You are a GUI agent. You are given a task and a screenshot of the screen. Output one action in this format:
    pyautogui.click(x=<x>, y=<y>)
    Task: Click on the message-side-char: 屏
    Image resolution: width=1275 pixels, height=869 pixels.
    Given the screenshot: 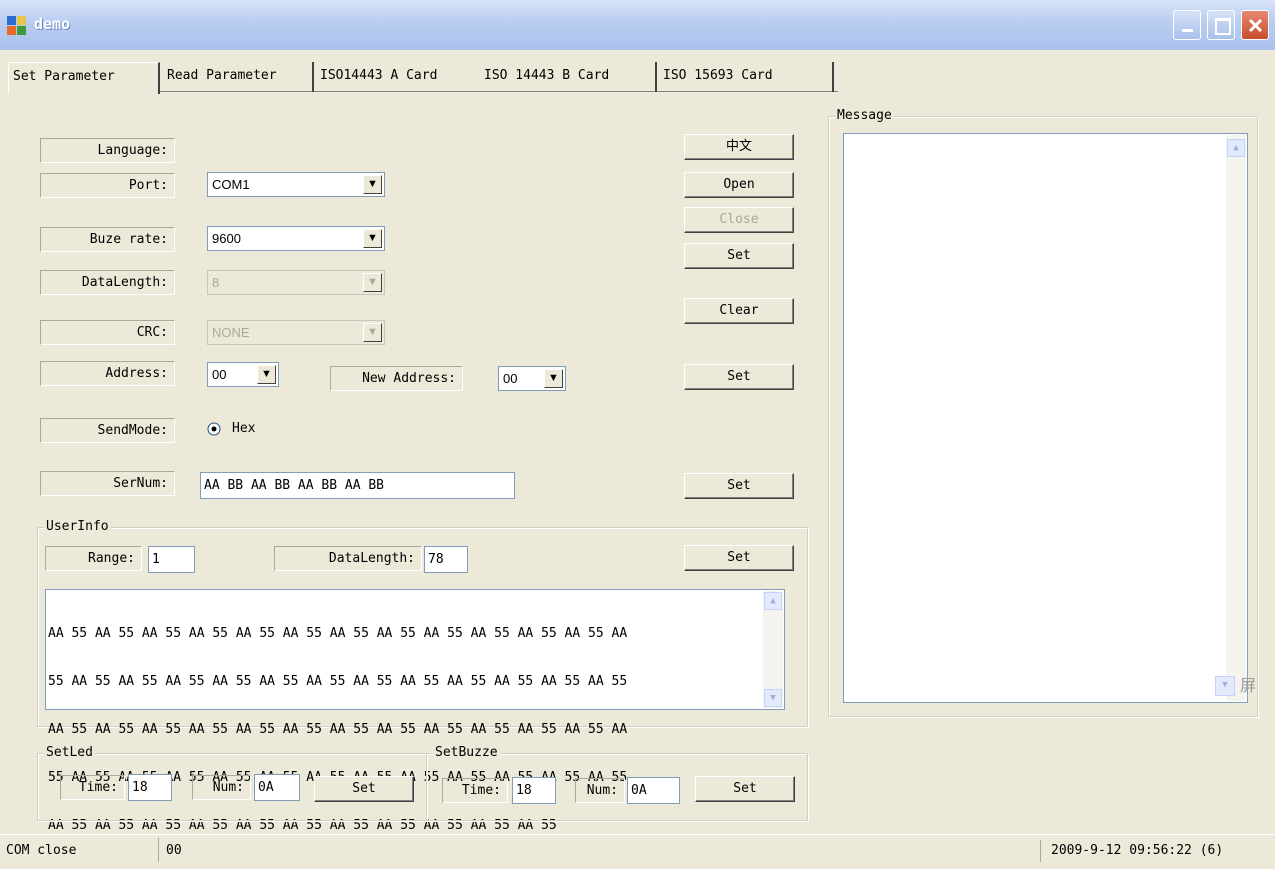 What is the action you would take?
    pyautogui.click(x=1248, y=685)
    